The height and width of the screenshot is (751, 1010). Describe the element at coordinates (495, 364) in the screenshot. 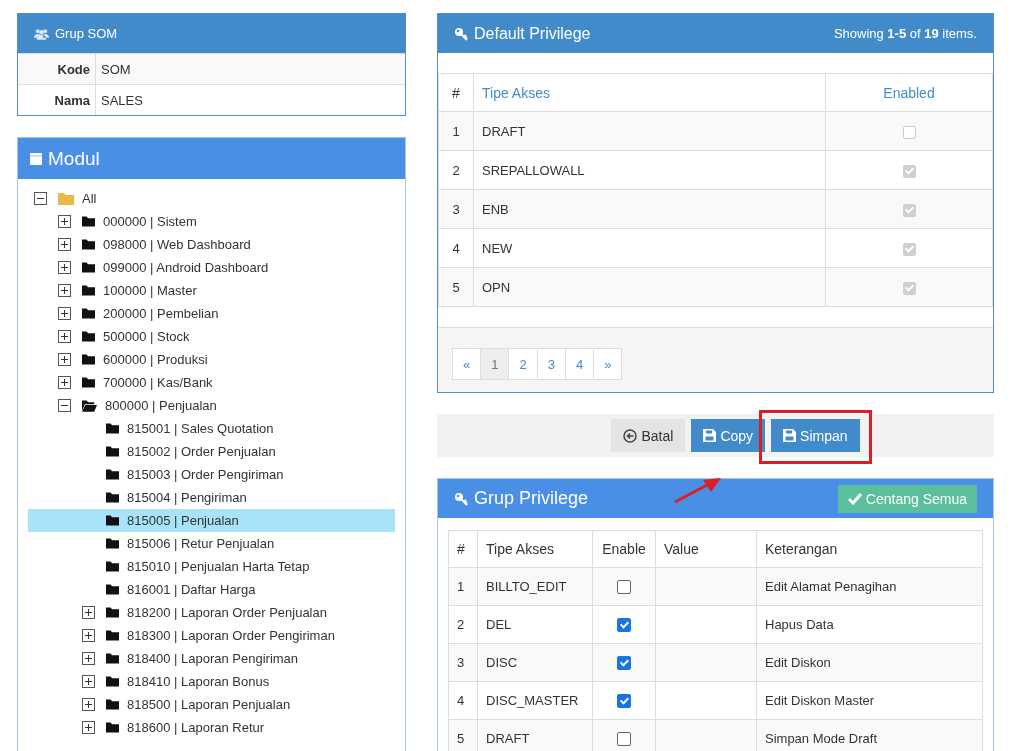

I see `page-link: 1` at that location.